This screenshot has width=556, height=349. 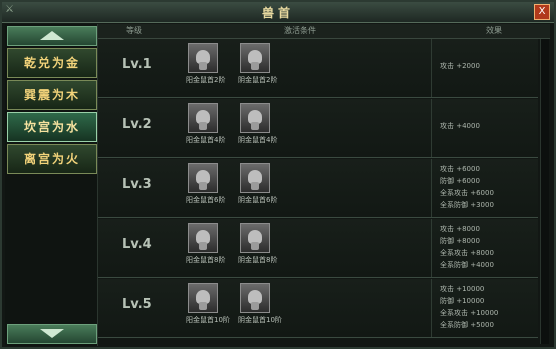 I want to click on scroll-down-button, so click(x=52, y=334).